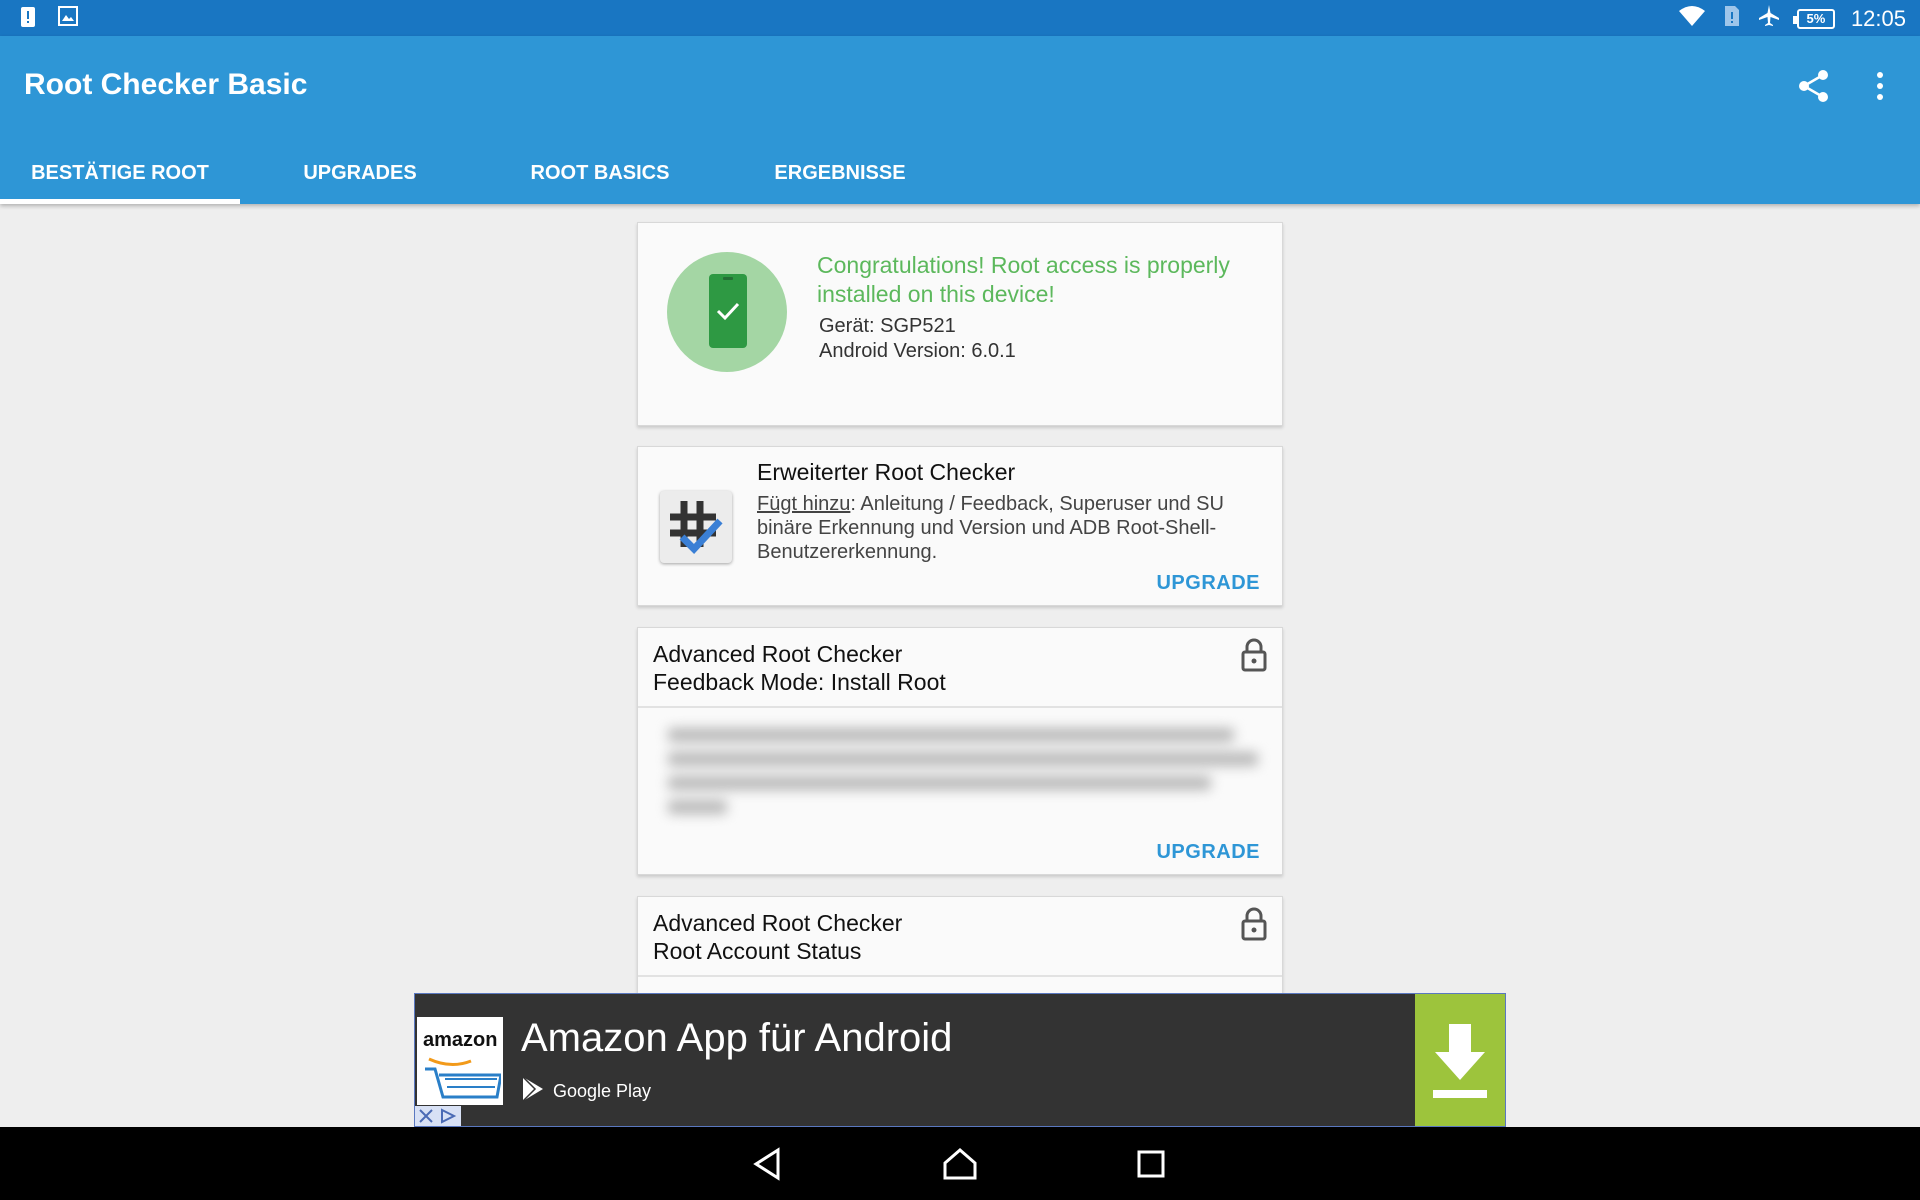 Image resolution: width=1920 pixels, height=1200 pixels. Describe the element at coordinates (917, 351) in the screenshot. I see `android-version: Android Version: 6.0.1` at that location.